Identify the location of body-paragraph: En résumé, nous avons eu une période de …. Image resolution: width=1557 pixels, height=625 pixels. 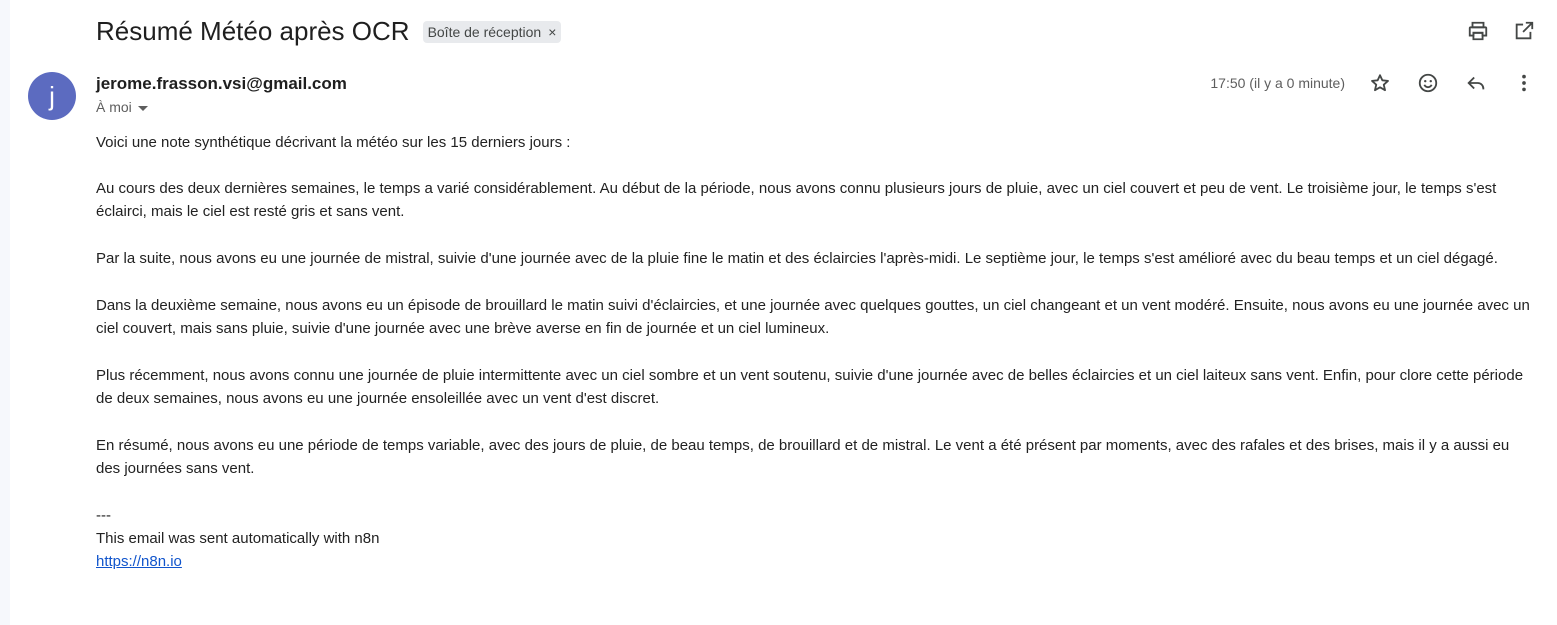
(803, 457).